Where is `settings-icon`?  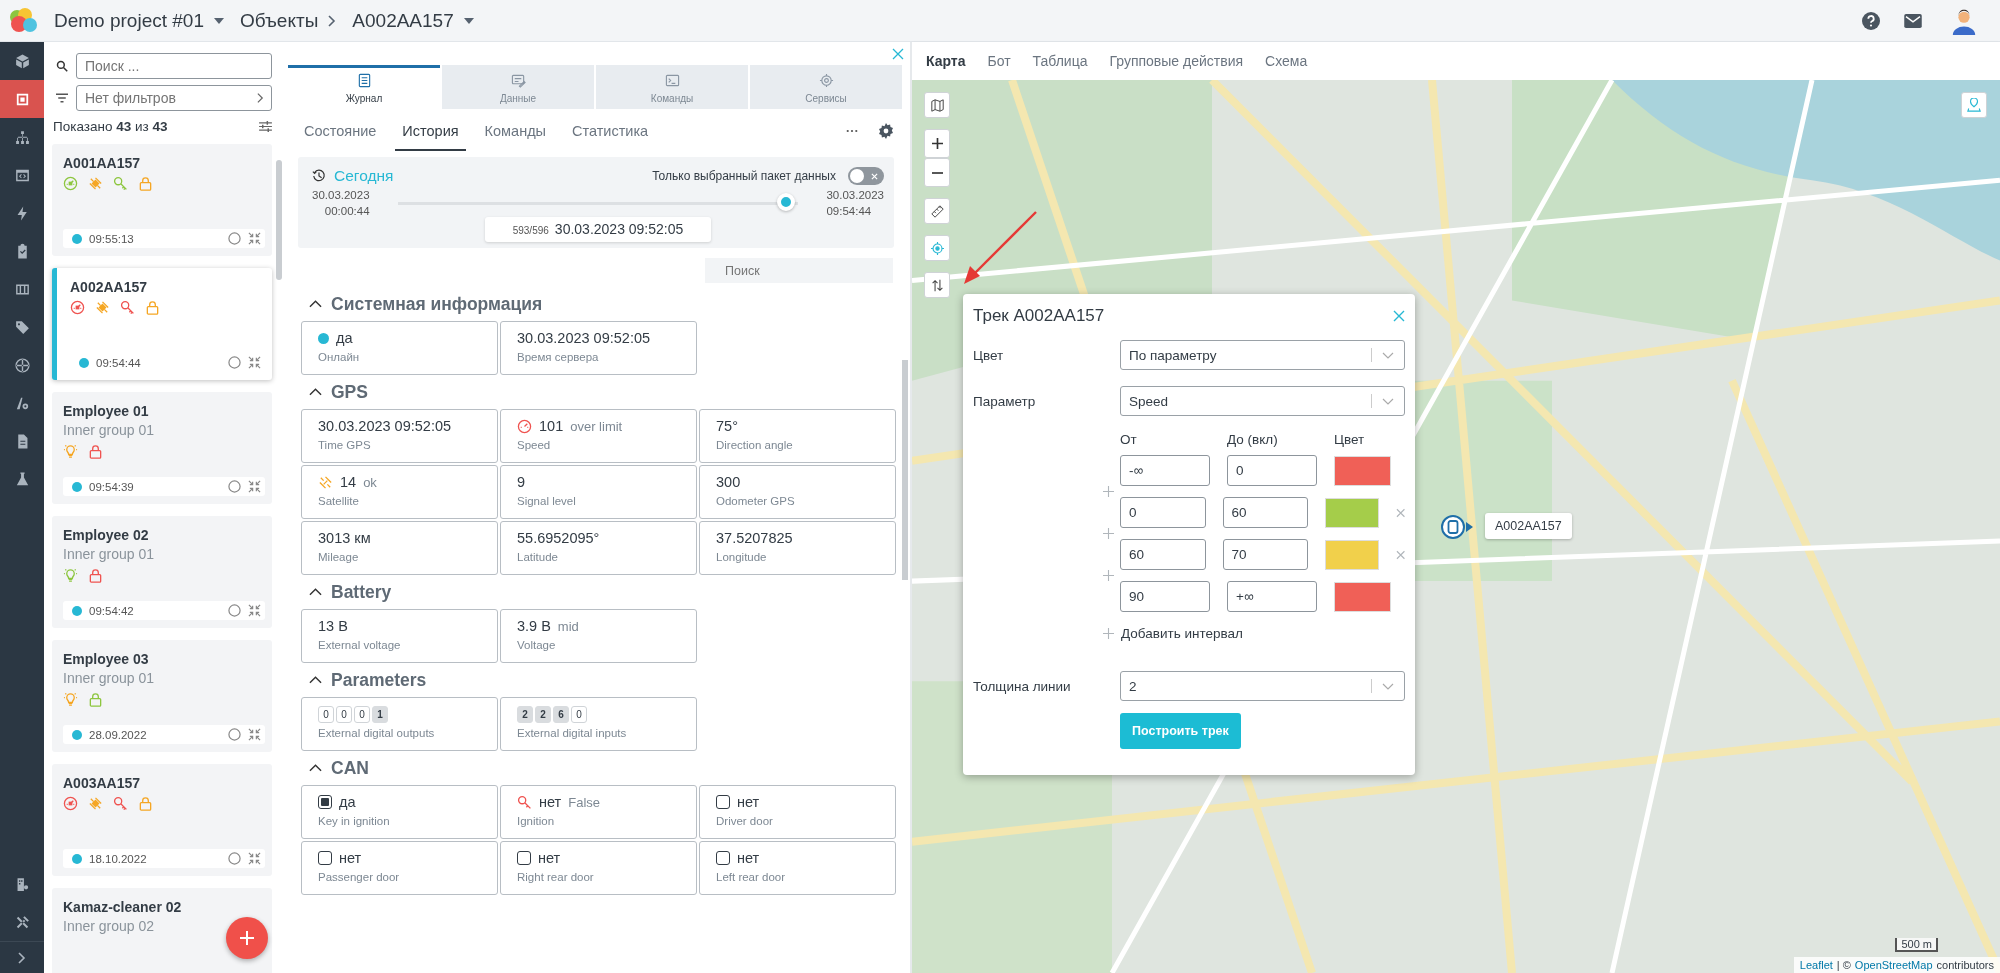
settings-icon is located at coordinates (886, 131).